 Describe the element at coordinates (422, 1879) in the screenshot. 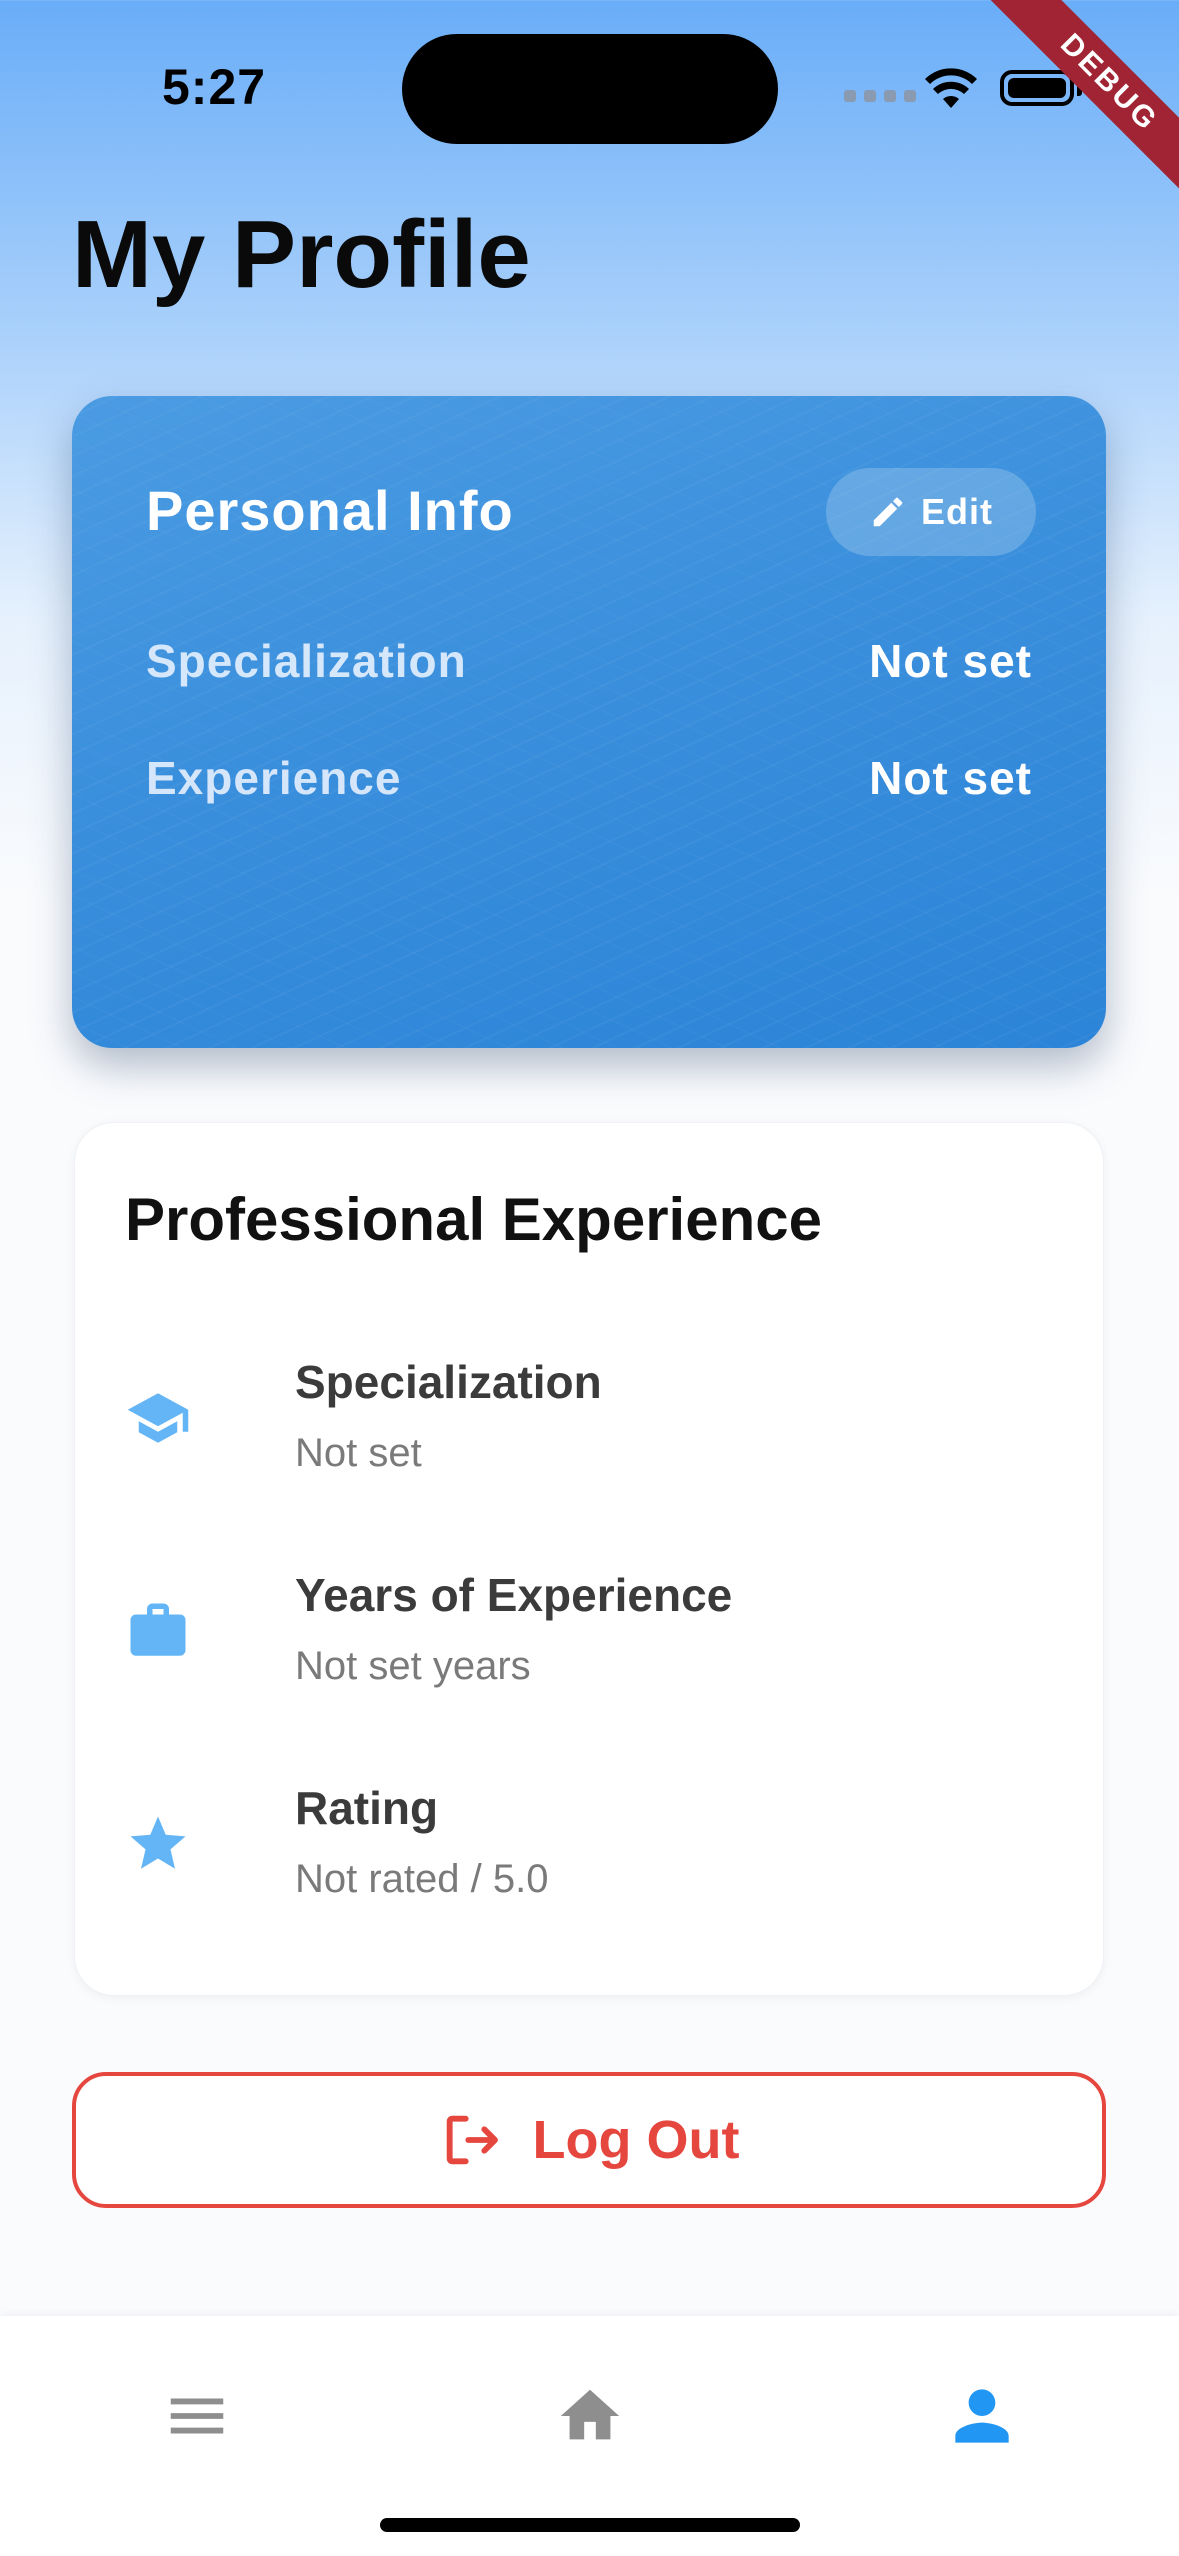

I see `rating-value: Not rated / 5.0` at that location.